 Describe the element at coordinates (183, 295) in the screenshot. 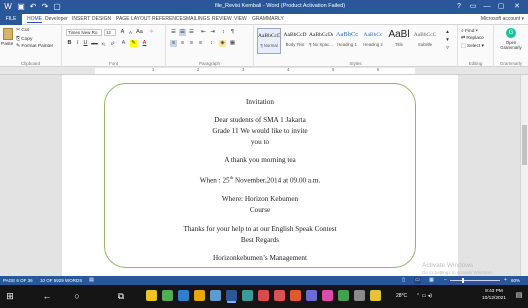

I see `taskbar-app-ie-icon` at that location.